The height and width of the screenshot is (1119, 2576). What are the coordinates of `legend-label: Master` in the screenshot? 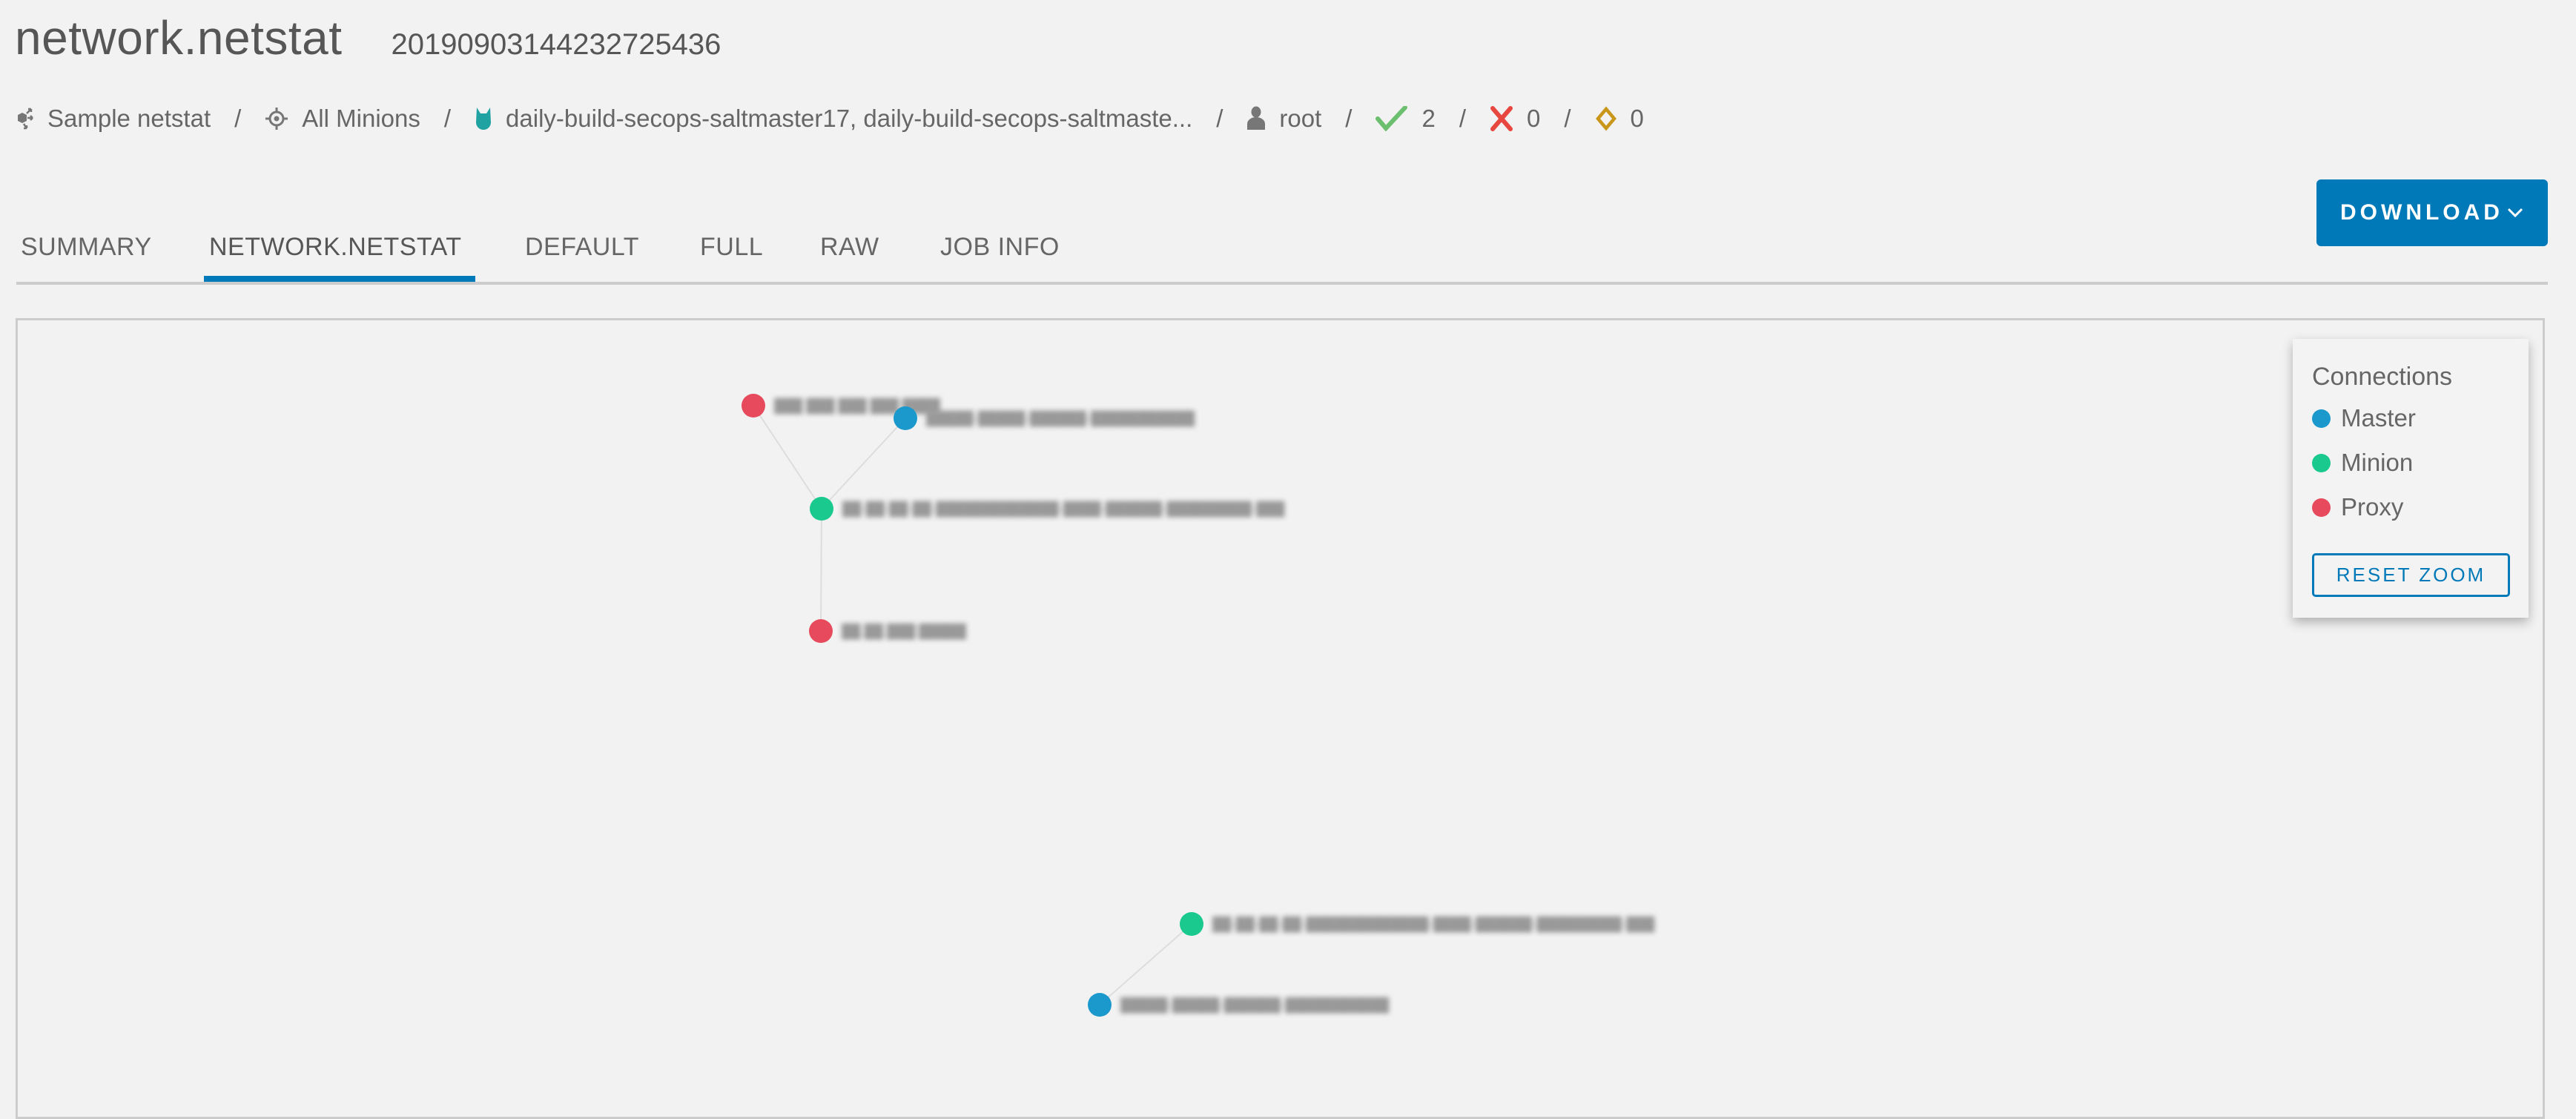 It's located at (2378, 418).